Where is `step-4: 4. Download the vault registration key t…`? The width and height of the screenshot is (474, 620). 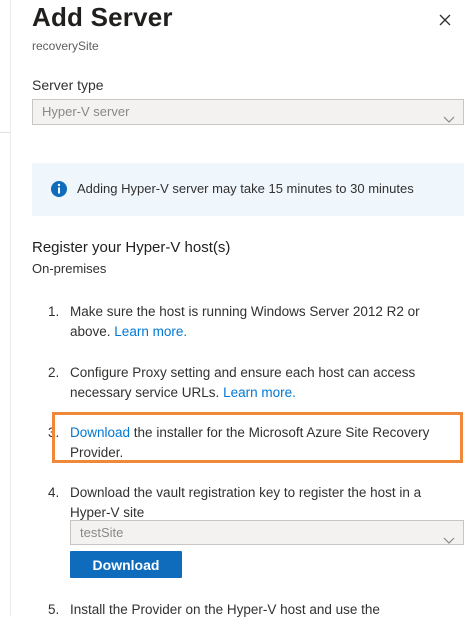 step-4: 4. Download the vault registration key t… is located at coordinates (253, 503).